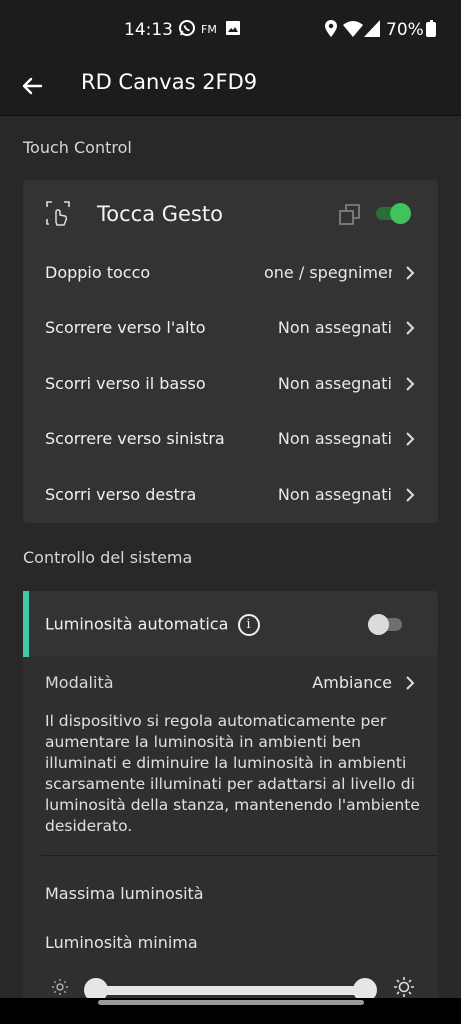 The image size is (461, 1024). What do you see at coordinates (352, 682) in the screenshot?
I see `mode-value: Ambiance` at bounding box center [352, 682].